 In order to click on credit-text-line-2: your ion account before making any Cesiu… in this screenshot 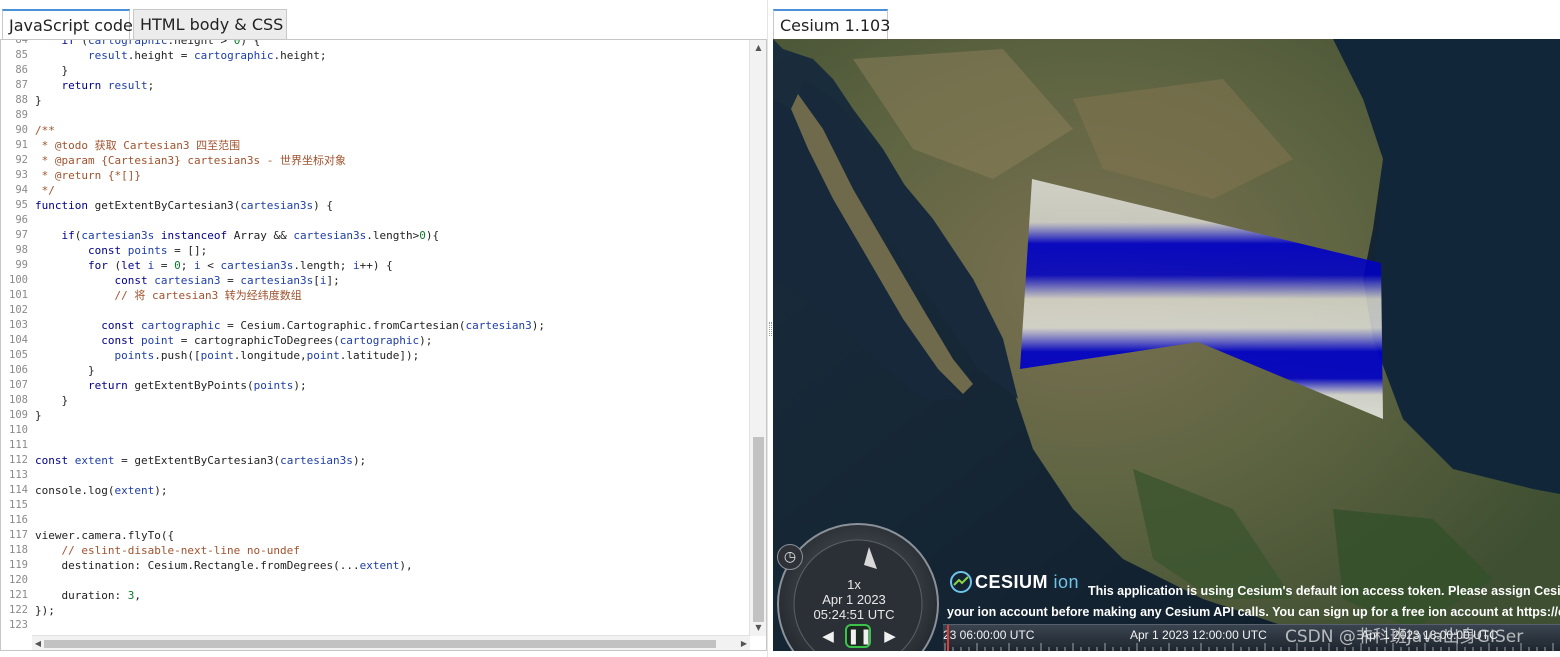, I will do `click(1253, 612)`.